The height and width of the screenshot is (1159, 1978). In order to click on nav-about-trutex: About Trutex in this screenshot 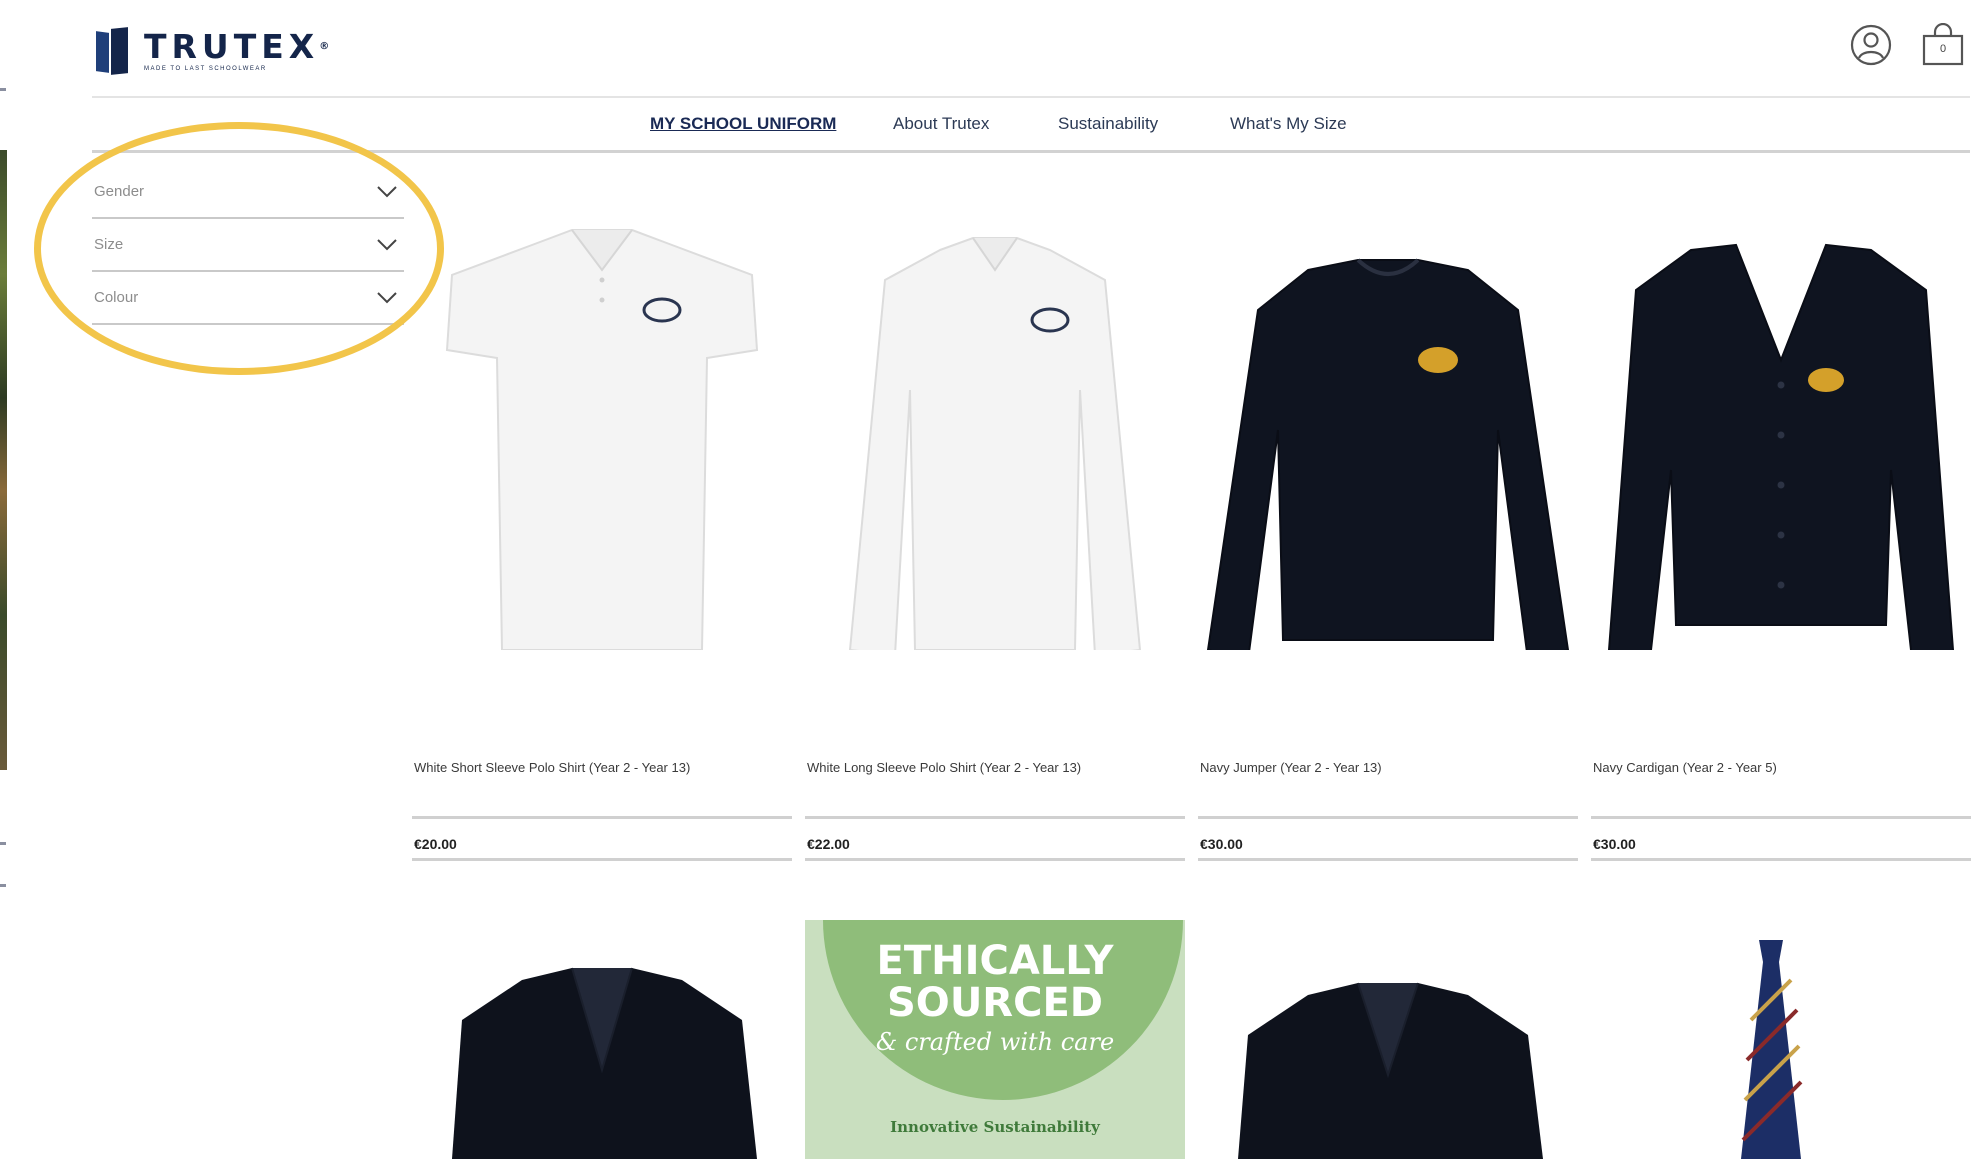, I will do `click(941, 124)`.